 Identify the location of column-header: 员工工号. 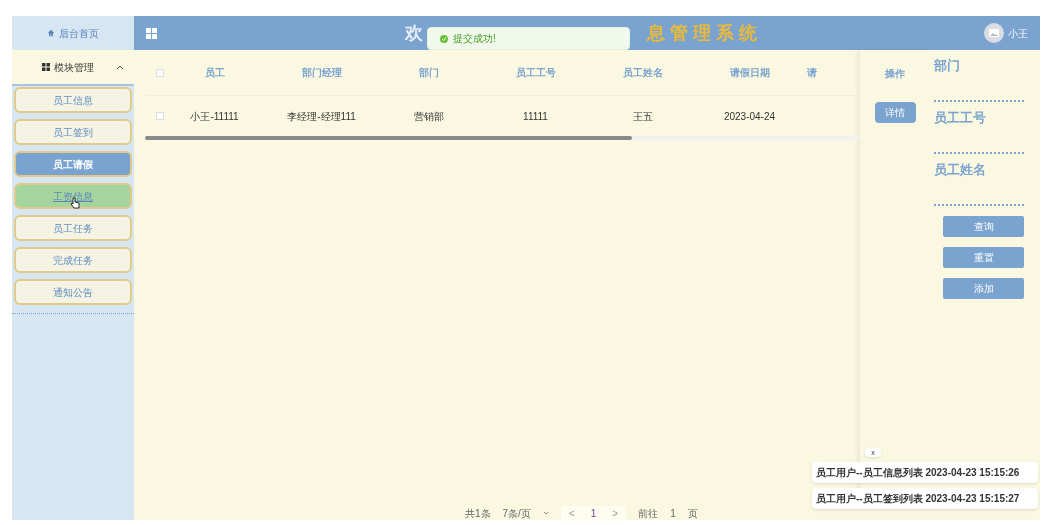
(535, 73).